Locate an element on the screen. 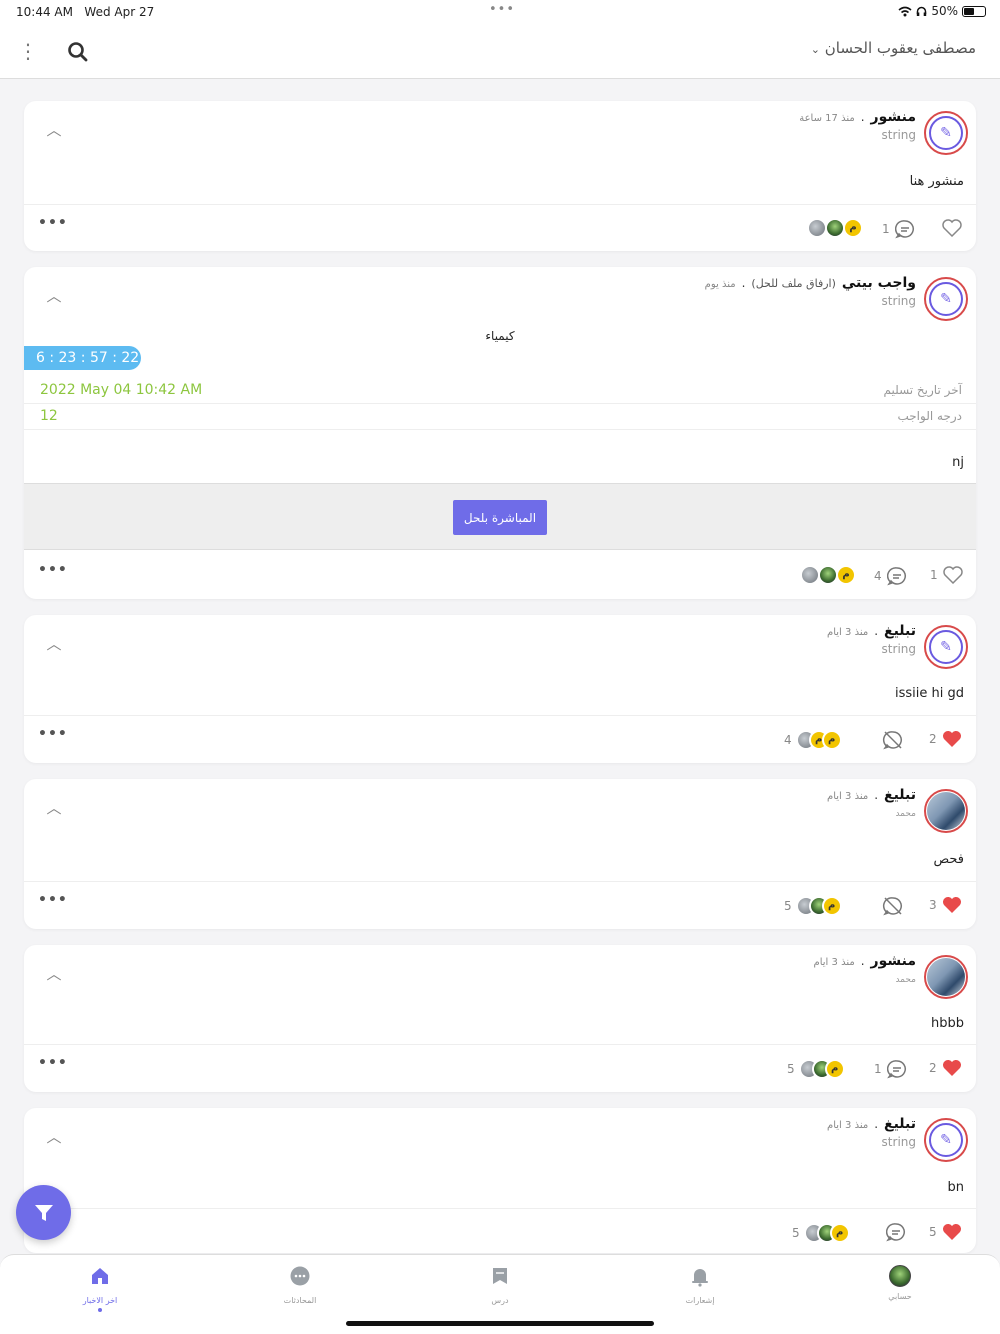  battery-percent: 50% is located at coordinates (944, 11).